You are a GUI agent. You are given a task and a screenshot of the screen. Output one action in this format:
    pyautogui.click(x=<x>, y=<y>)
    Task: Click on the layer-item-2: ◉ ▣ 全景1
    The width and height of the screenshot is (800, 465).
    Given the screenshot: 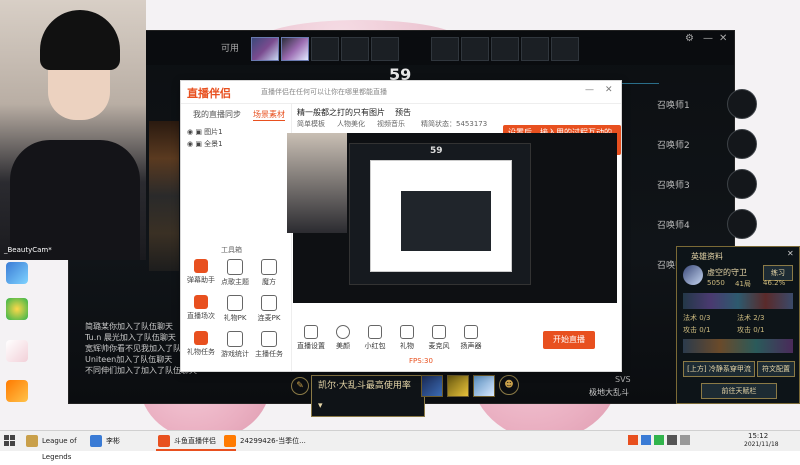 What is the action you would take?
    pyautogui.click(x=205, y=144)
    